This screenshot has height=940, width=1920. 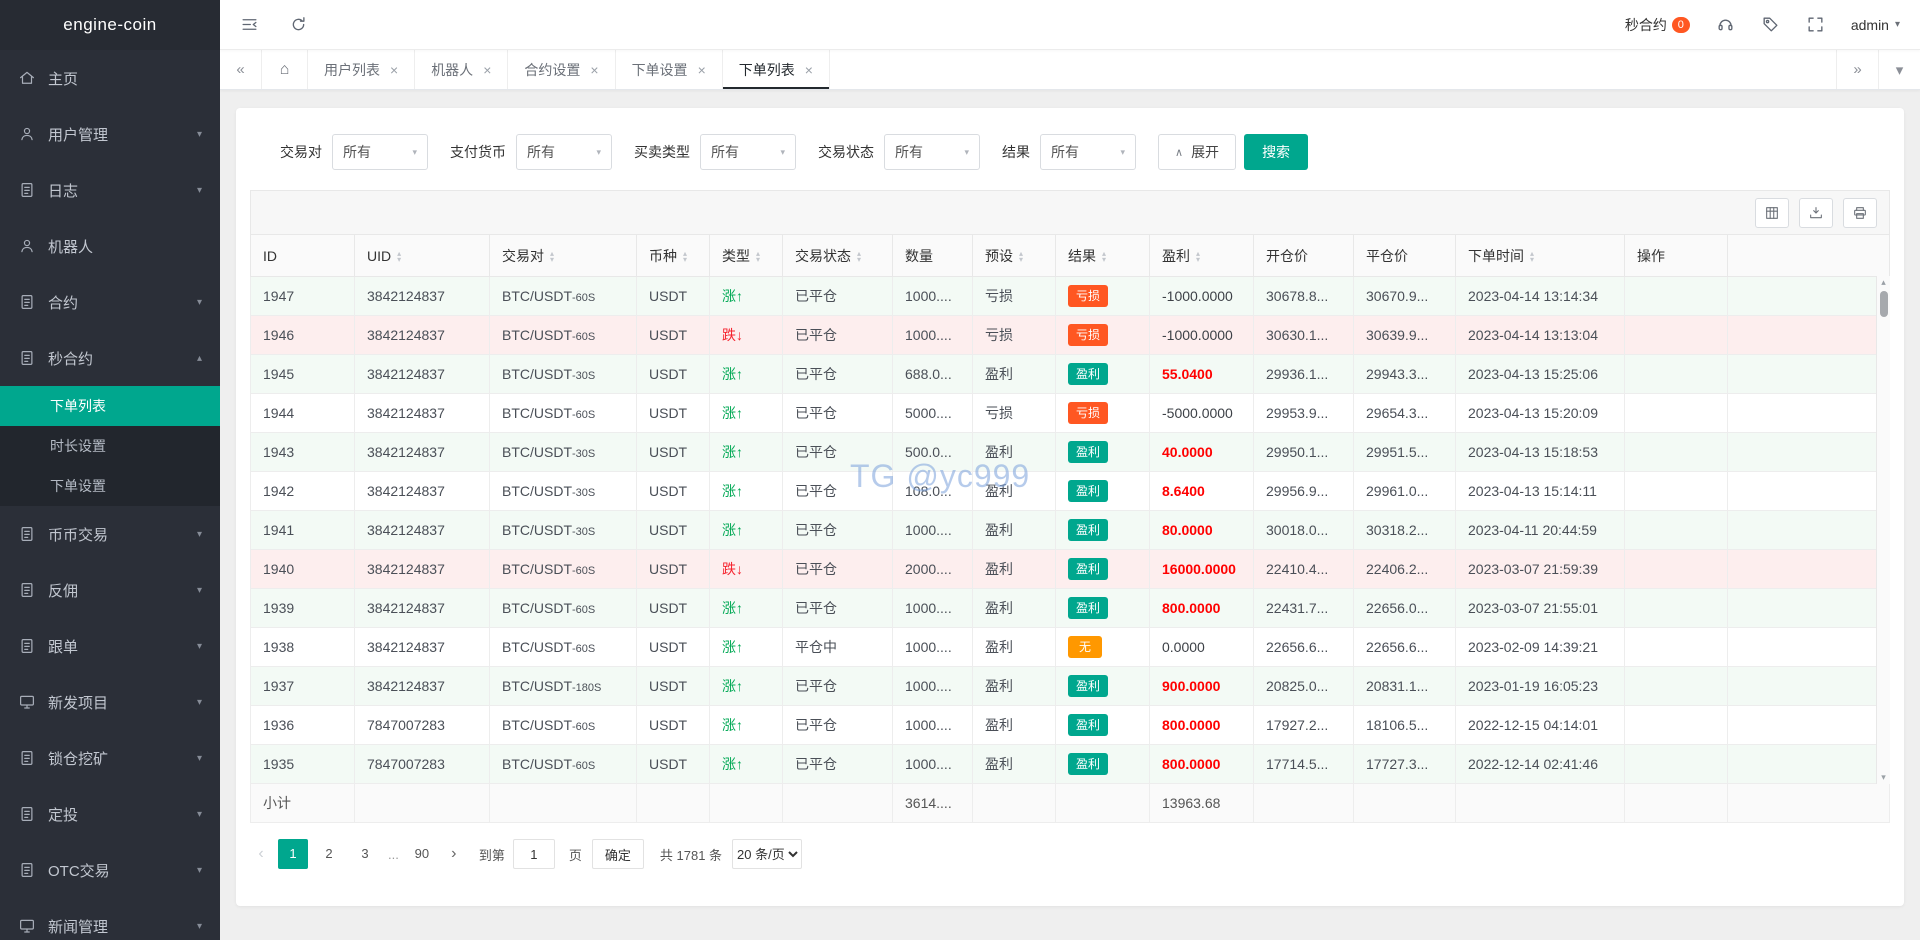 What do you see at coordinates (1875, 25) in the screenshot?
I see `user-menu: admin ▾` at bounding box center [1875, 25].